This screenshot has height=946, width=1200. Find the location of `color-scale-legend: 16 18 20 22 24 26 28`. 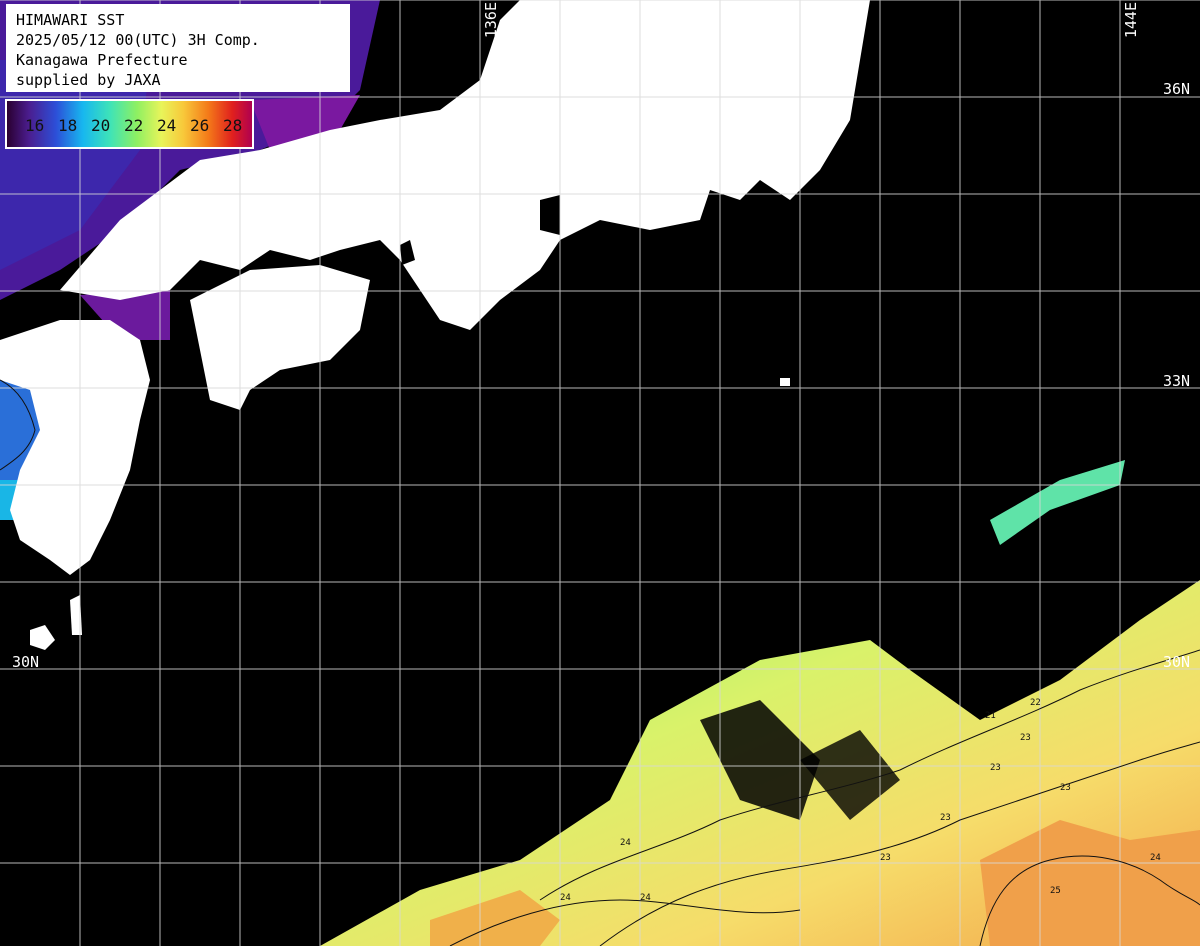

color-scale-legend: 16 18 20 22 24 26 28 is located at coordinates (129, 124).